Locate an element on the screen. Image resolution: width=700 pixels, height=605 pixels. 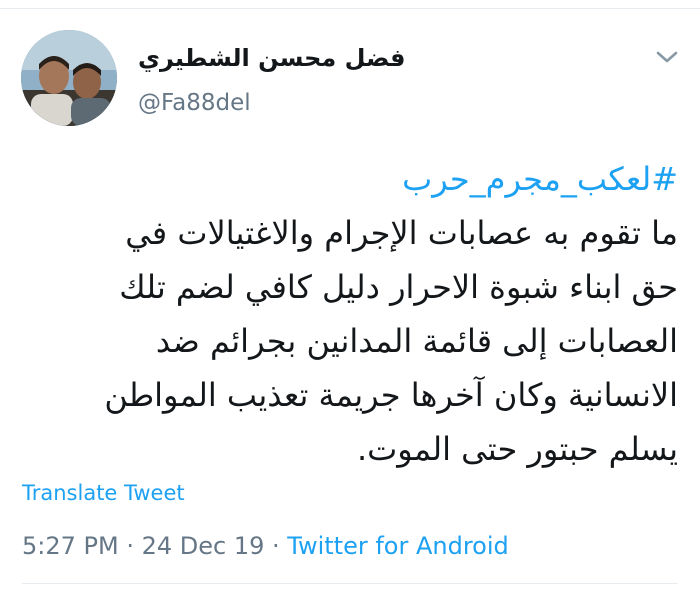
avatar is located at coordinates (69, 78).